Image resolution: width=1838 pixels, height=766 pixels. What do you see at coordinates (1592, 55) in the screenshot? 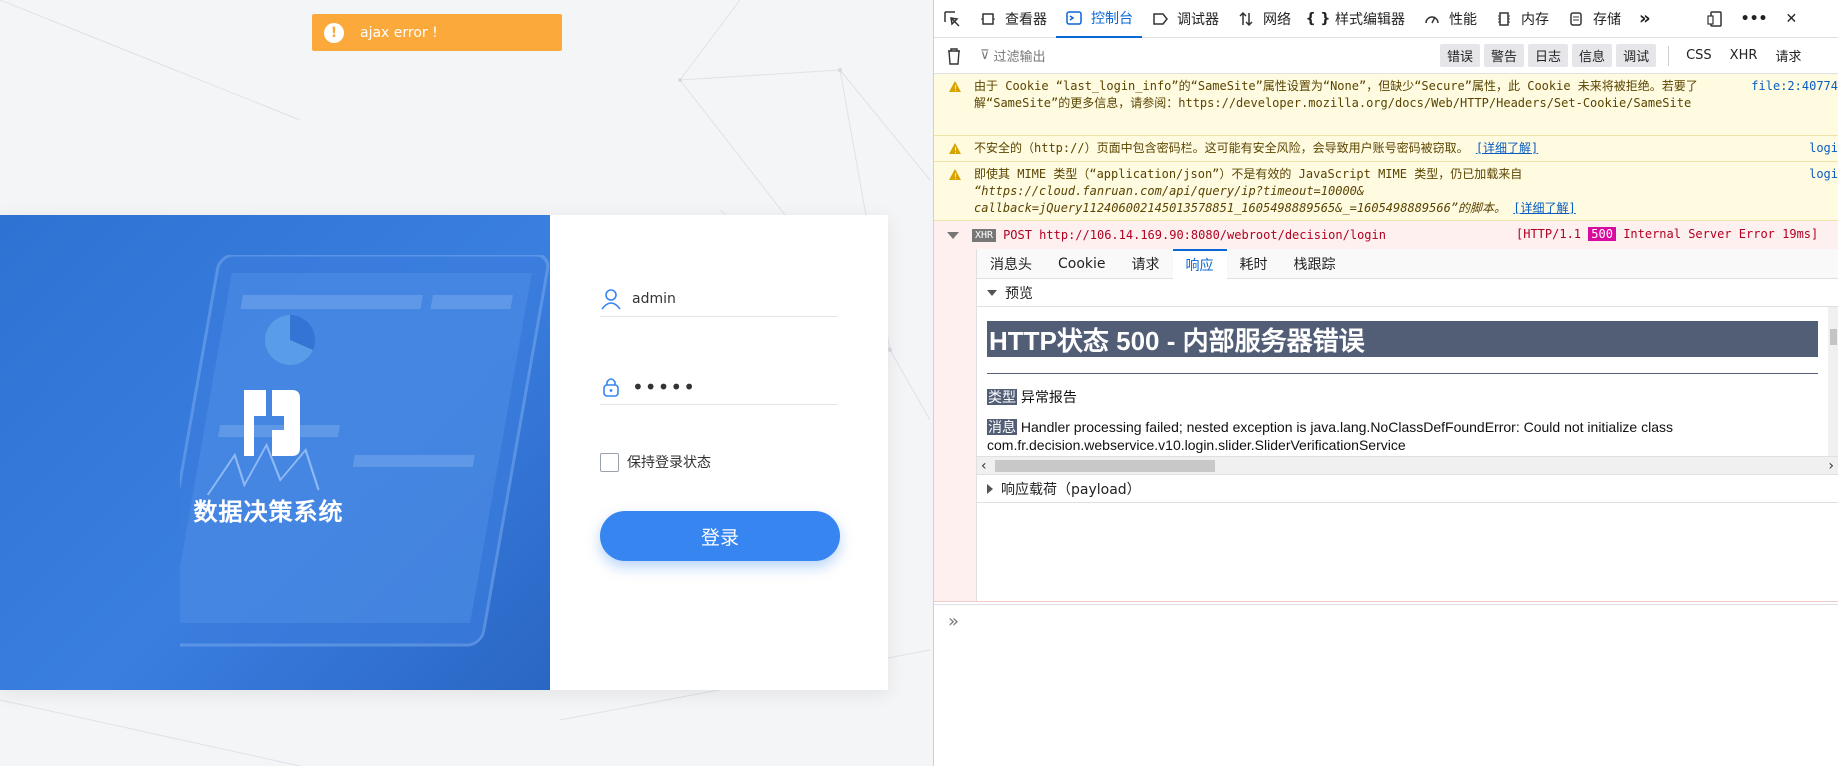
I see `filter-info: 信息` at bounding box center [1592, 55].